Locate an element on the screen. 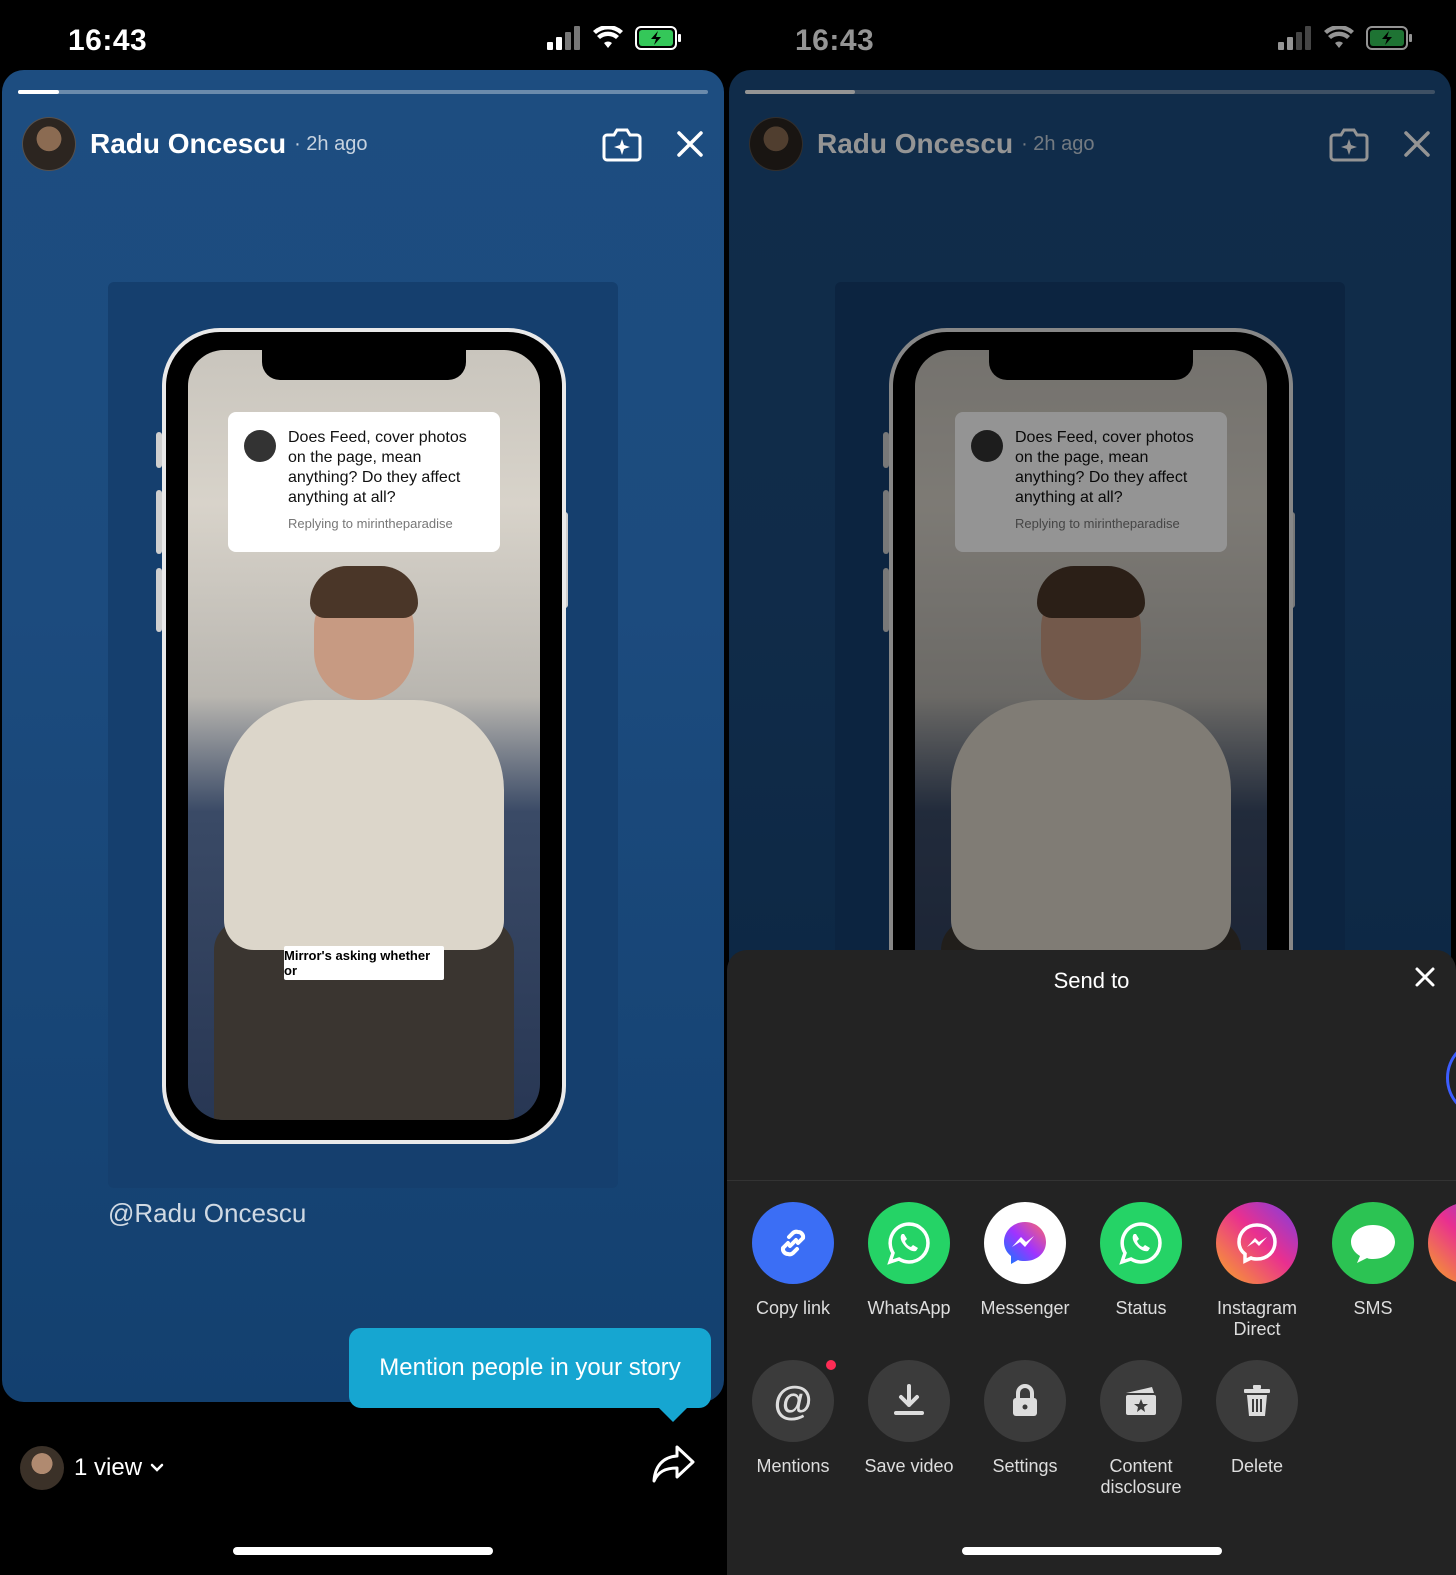 Image resolution: width=1456 pixels, height=1575 pixels. share-label: Copy link is located at coordinates (793, 1308).